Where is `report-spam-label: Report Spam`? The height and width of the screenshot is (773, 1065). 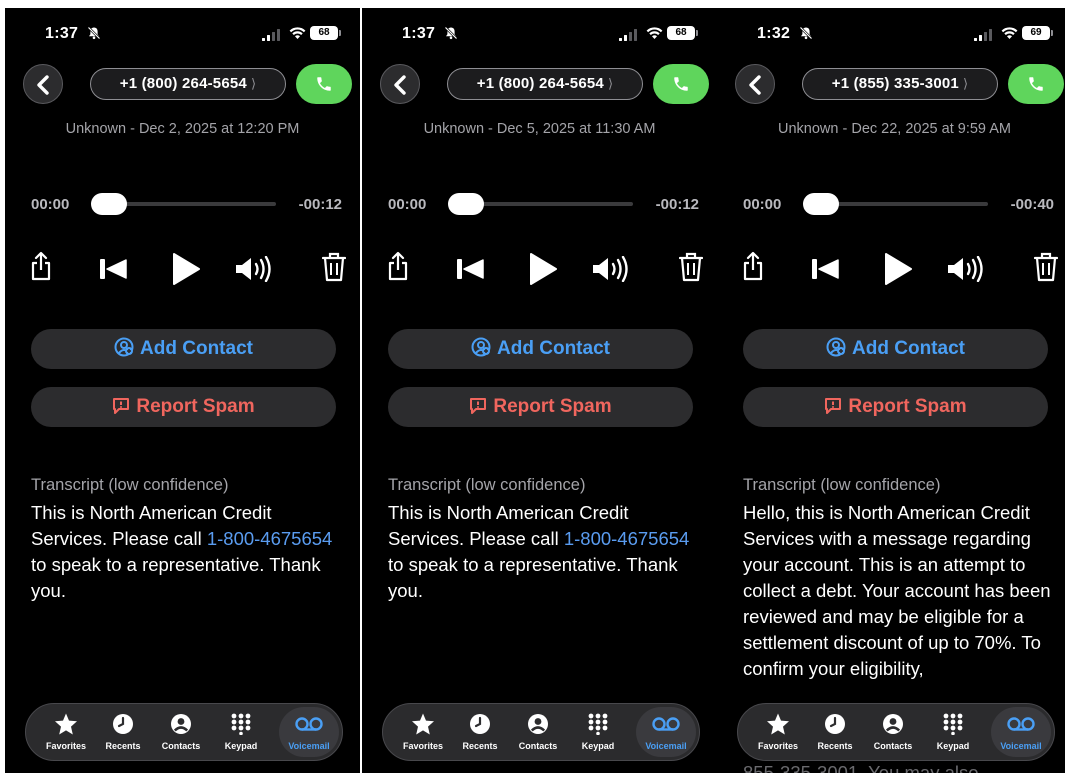 report-spam-label: Report Spam is located at coordinates (907, 406).